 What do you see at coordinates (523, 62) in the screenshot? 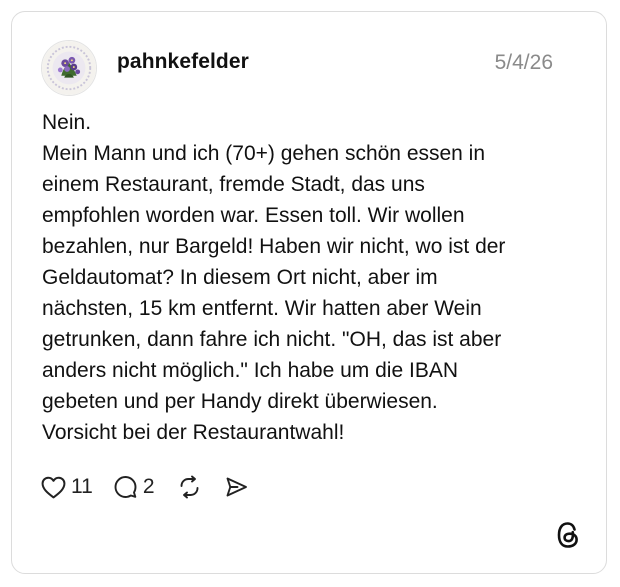
I see `post-date: 5/4/26` at bounding box center [523, 62].